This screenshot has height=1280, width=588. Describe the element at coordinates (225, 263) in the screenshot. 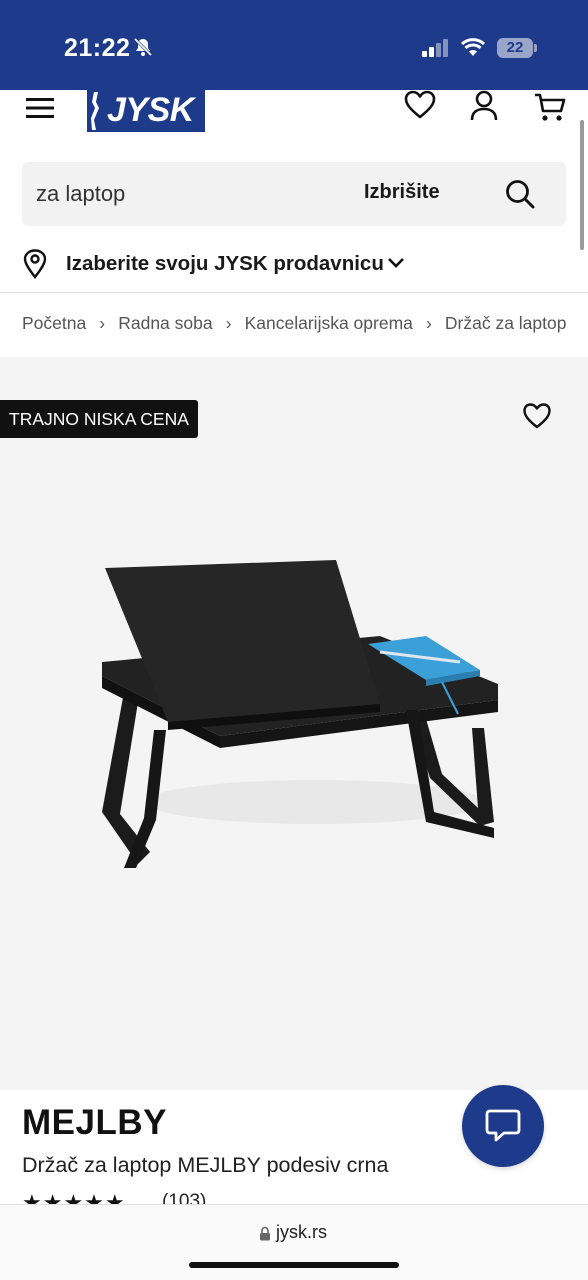

I see `store-selector-label: Izaberite svoju JYSK prodavnicu` at that location.